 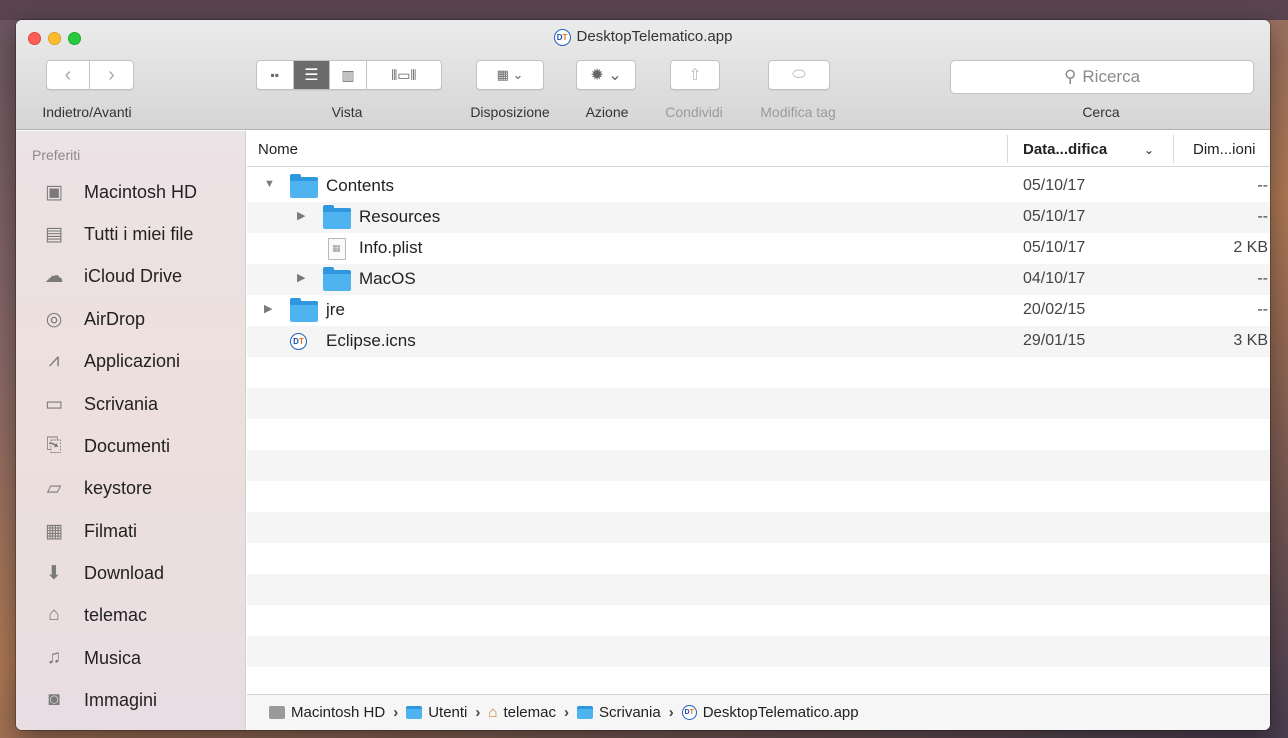 What do you see at coordinates (54, 488) in the screenshot?
I see `folder-icon: ▱` at bounding box center [54, 488].